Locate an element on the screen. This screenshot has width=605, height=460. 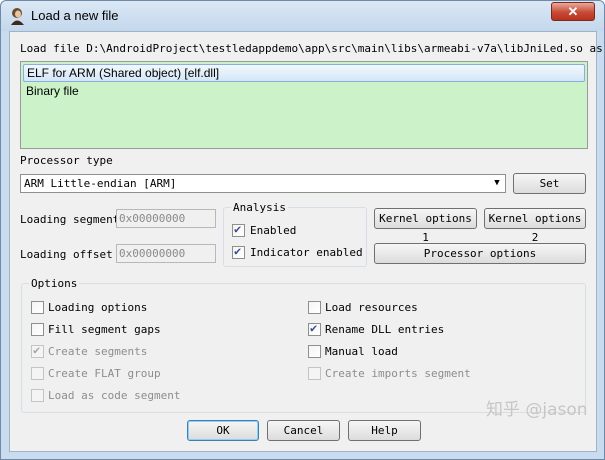
close-icon: ✕ is located at coordinates (573, 11).